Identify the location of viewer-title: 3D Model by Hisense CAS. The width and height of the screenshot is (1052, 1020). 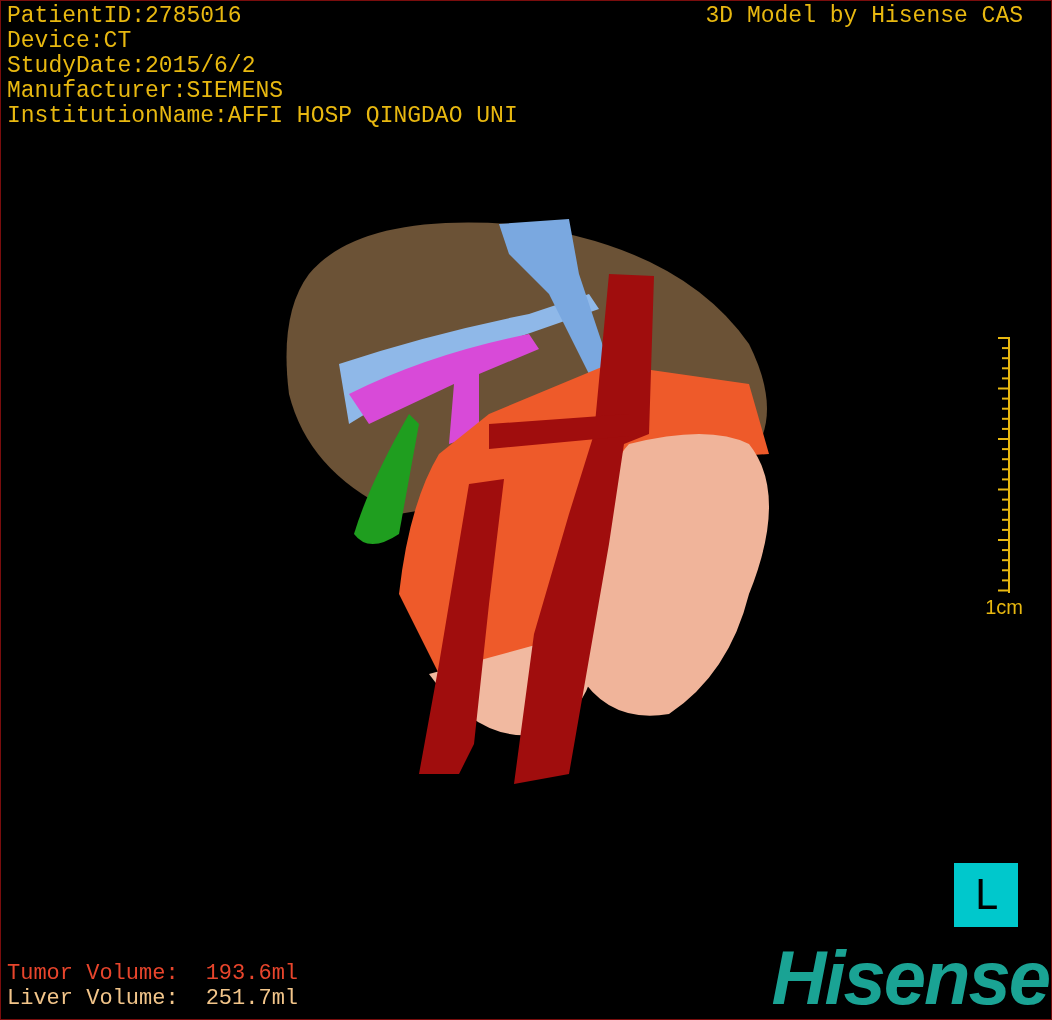
(864, 17).